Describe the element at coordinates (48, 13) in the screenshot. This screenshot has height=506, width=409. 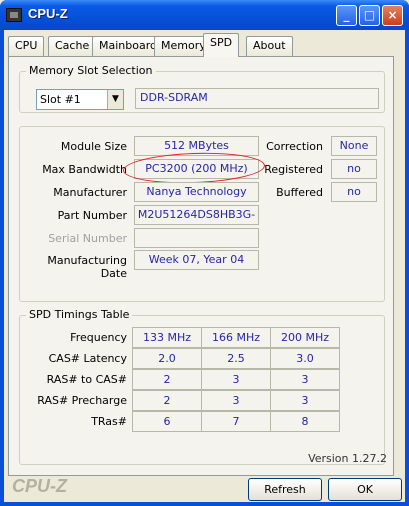
I see `window-title: CPU-Z` at that location.